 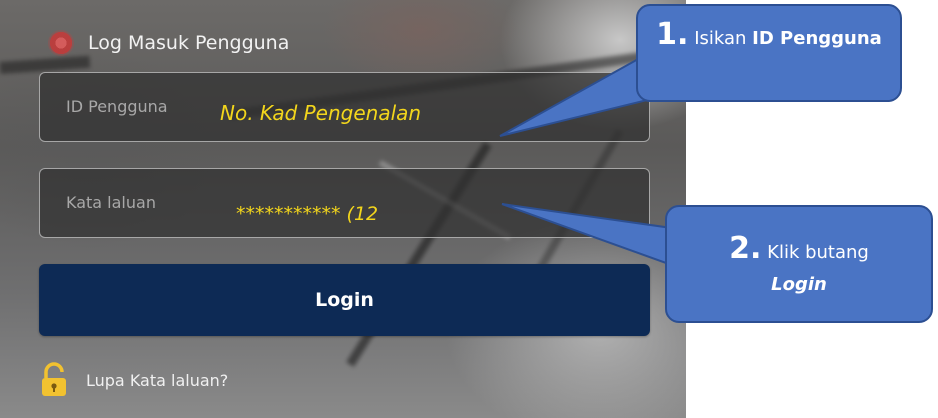 What do you see at coordinates (799, 264) in the screenshot?
I see `callout-step-2: 2. Klik butang Login` at bounding box center [799, 264].